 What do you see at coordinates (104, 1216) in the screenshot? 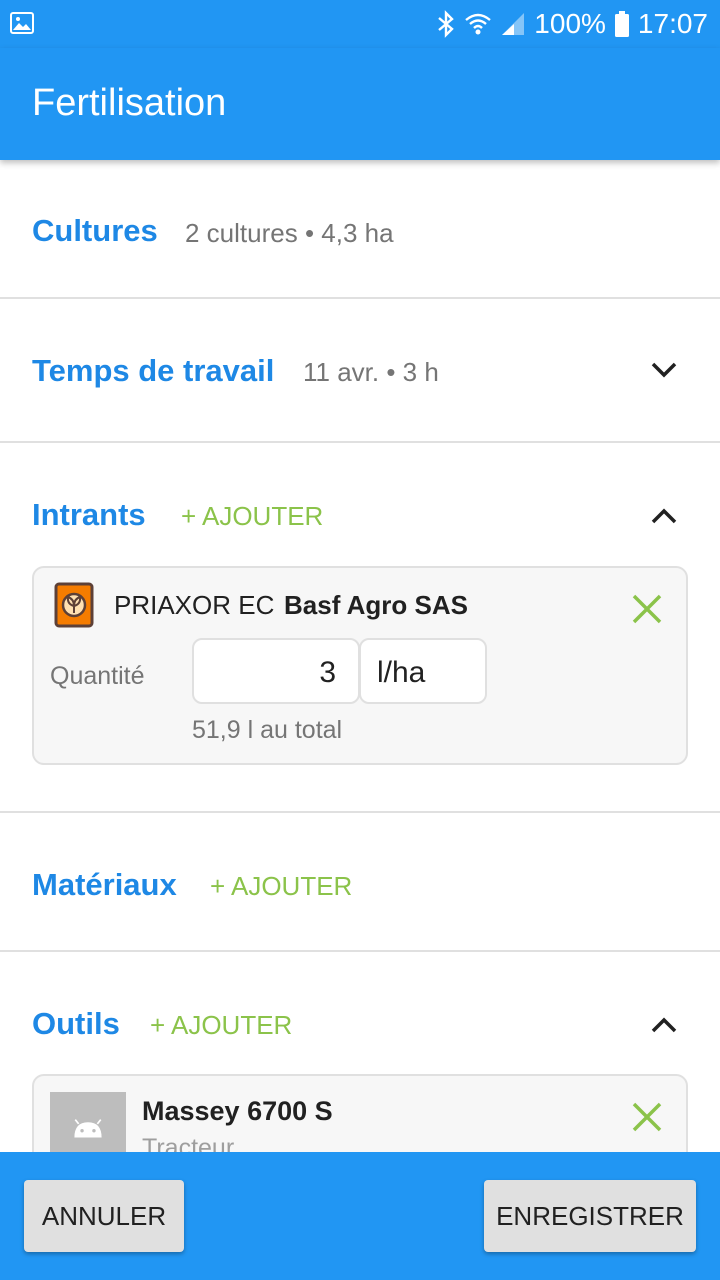
I see `cancel-button: ANNULER` at bounding box center [104, 1216].